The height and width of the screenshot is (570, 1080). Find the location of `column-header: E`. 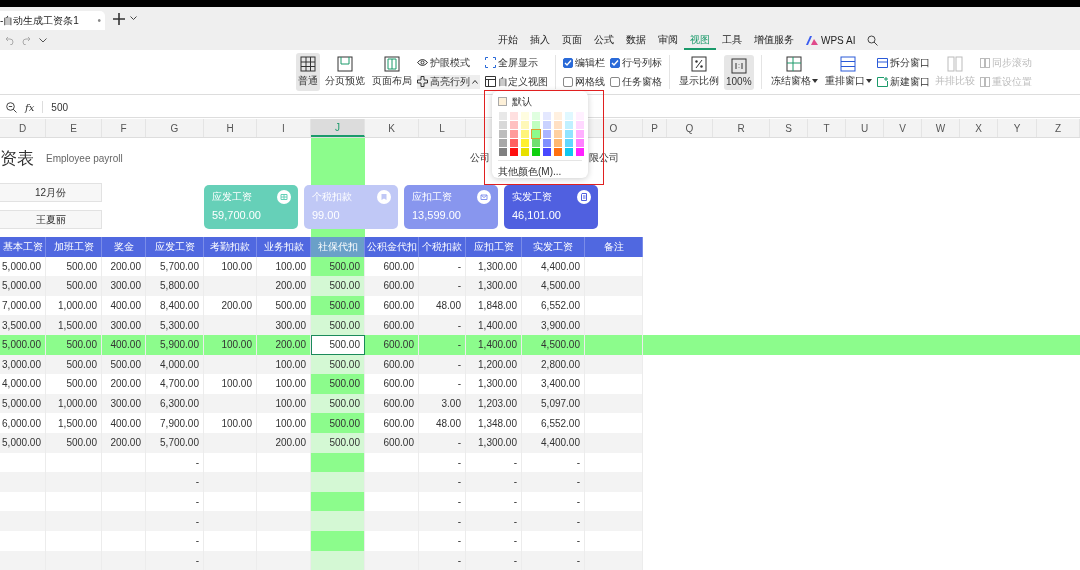

column-header: E is located at coordinates (74, 128).